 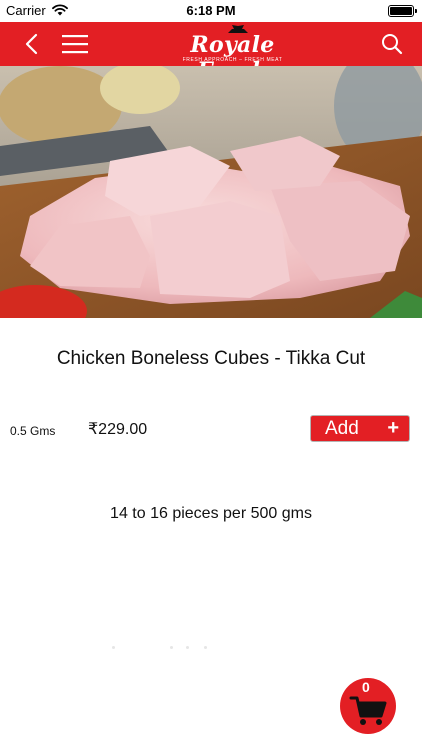 What do you see at coordinates (342, 428) in the screenshot?
I see `add-button-label: Add` at bounding box center [342, 428].